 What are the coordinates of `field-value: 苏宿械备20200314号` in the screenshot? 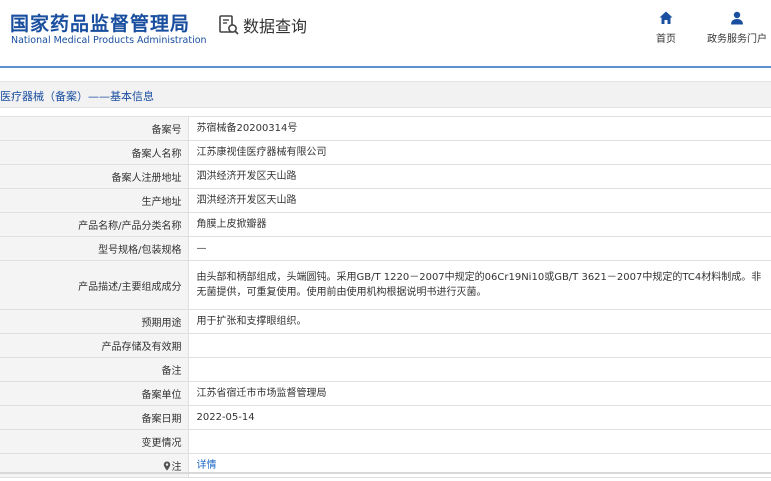 It's located at (479, 128).